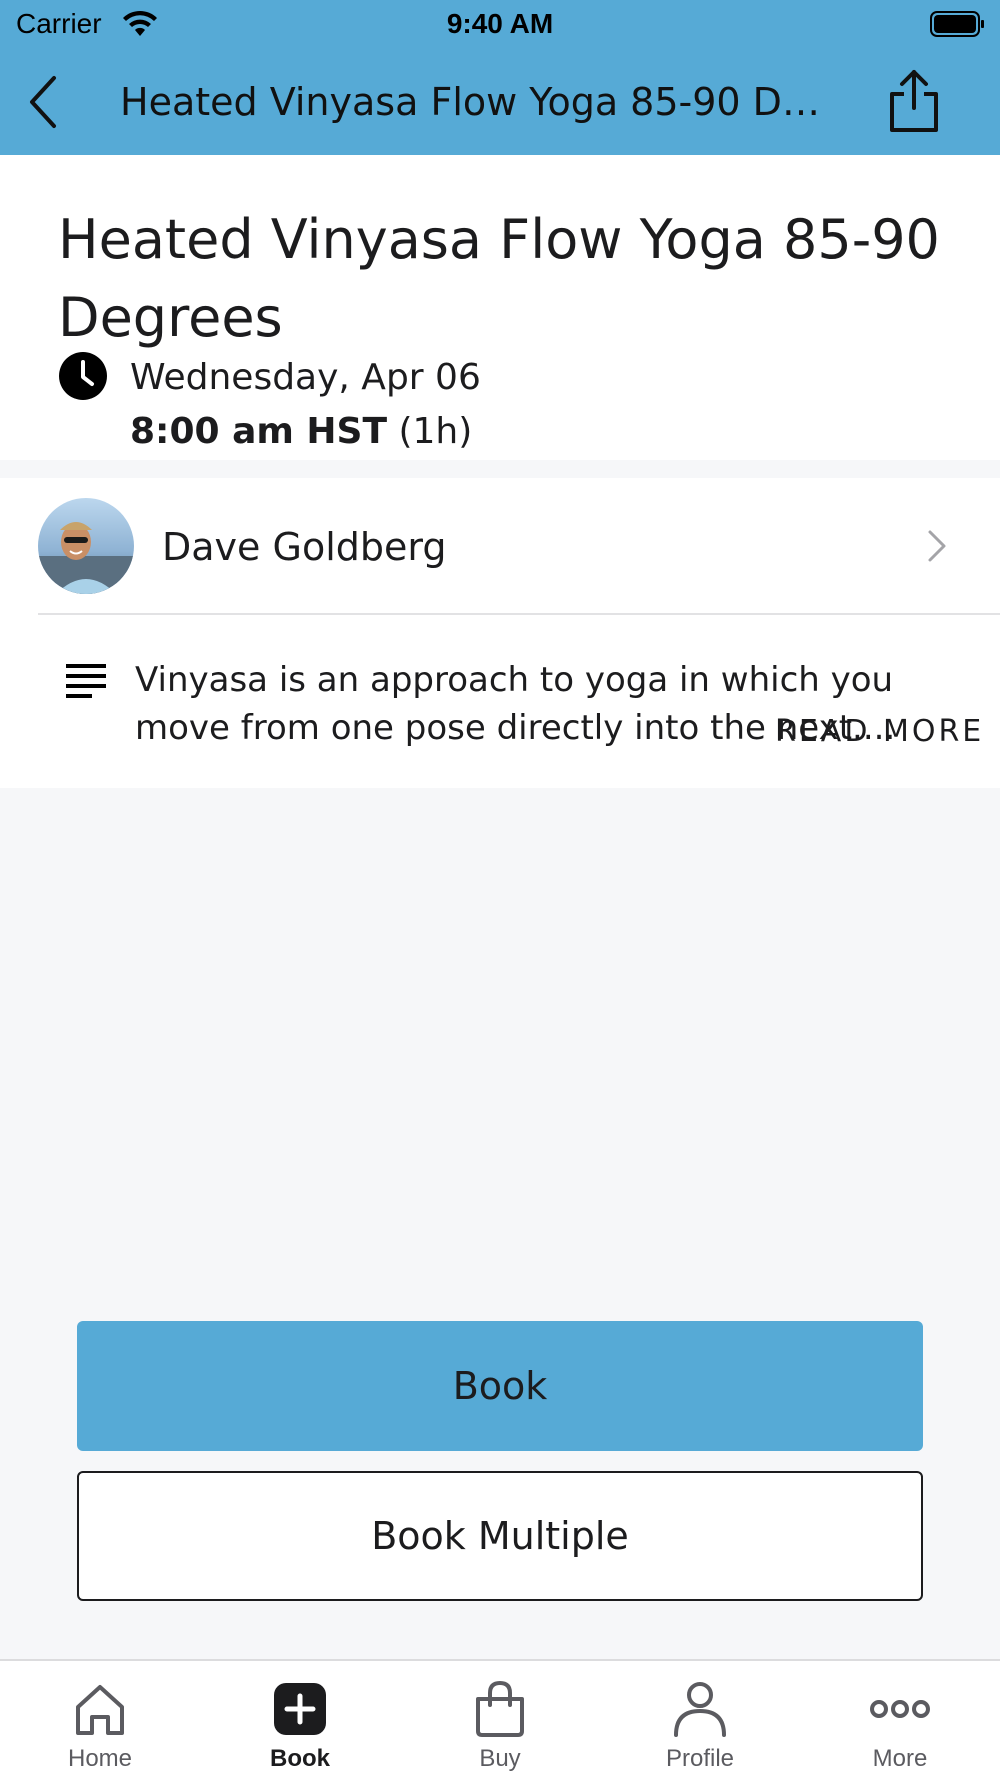  I want to click on instructor-row: Dave Goldberg, so click(500, 546).